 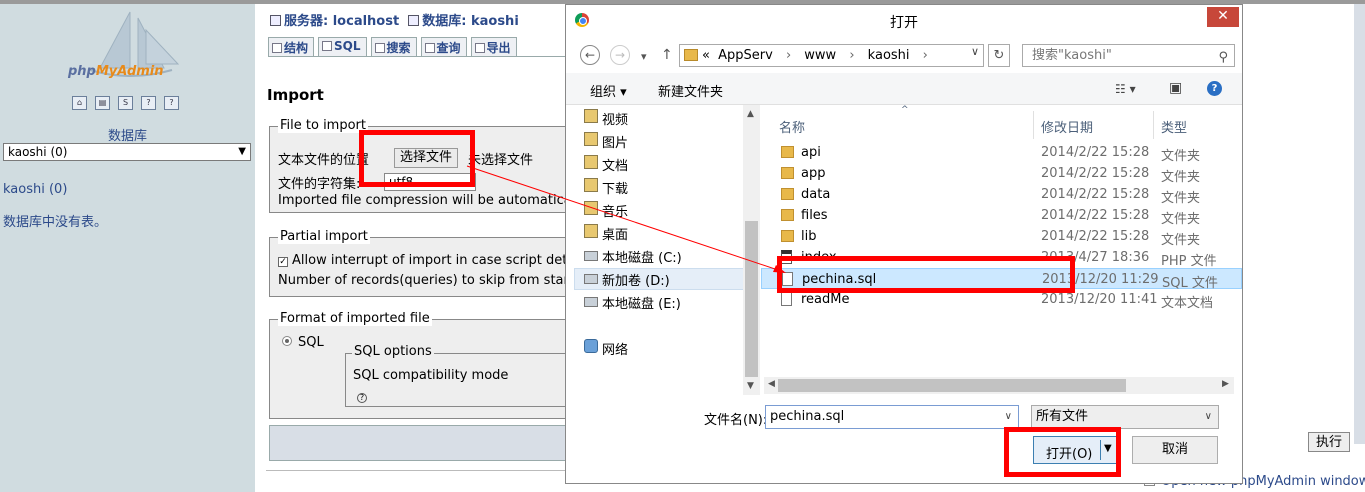 I want to click on nav-item-downloads: 下载, so click(x=615, y=187).